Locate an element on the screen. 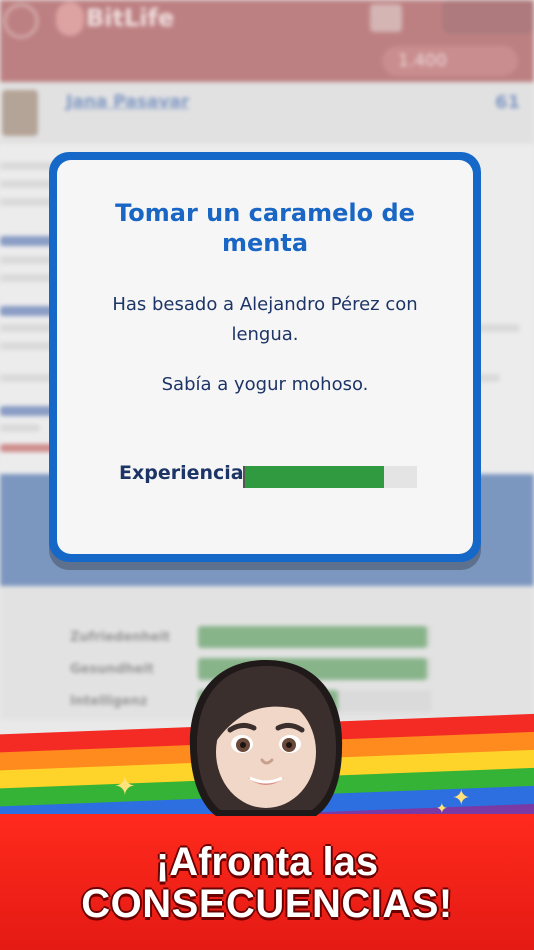 The image size is (534, 950). dialog-message: Has besado a Alejandro Pérez con lengua. is located at coordinates (265, 319).